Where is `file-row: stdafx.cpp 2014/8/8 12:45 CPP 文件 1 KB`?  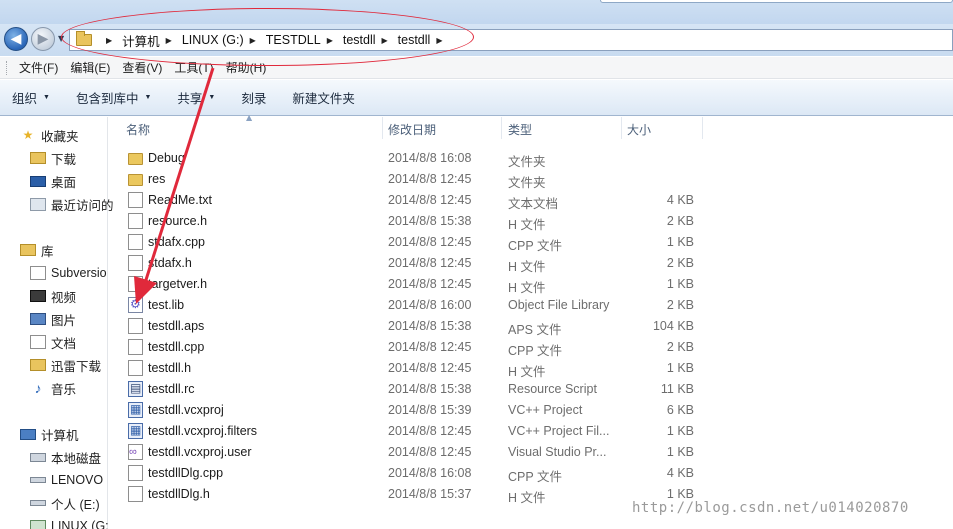
file-row: stdafx.cpp 2014/8/8 12:45 CPP 文件 1 KB is located at coordinates (530, 242).